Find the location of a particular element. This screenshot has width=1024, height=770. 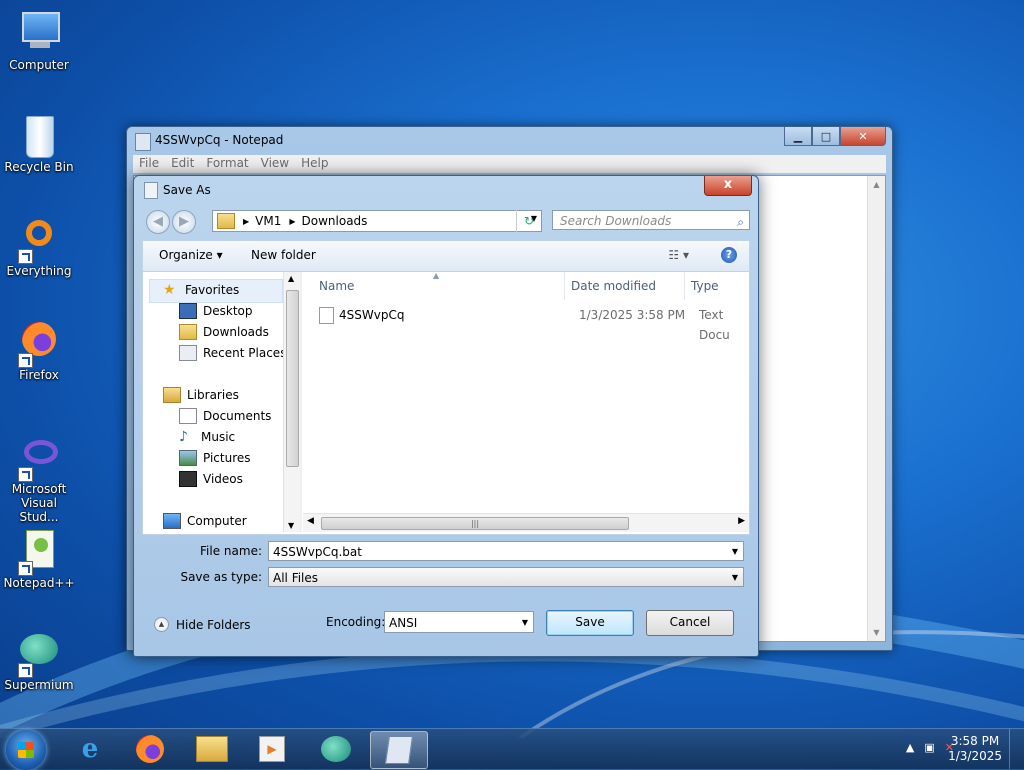

file-date: 1/3/2025 3:58 PM is located at coordinates (632, 315).